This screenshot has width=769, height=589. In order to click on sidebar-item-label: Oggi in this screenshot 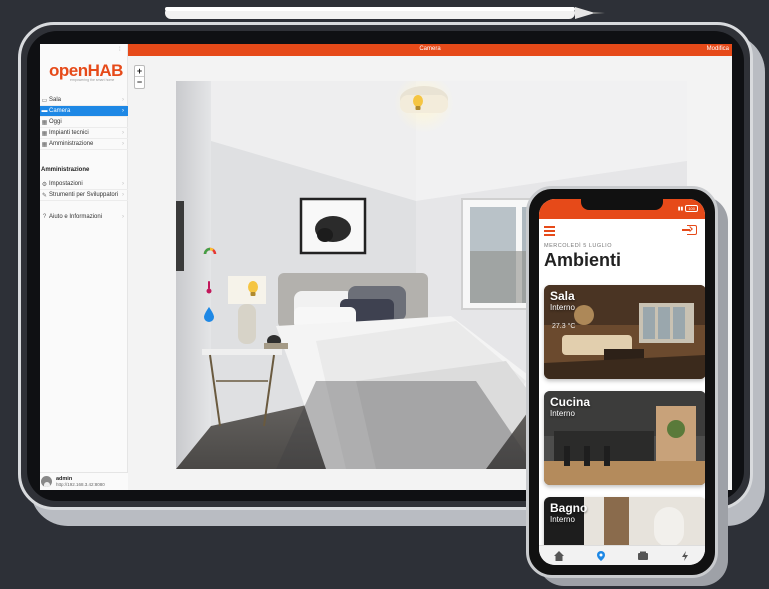, I will do `click(55, 122)`.